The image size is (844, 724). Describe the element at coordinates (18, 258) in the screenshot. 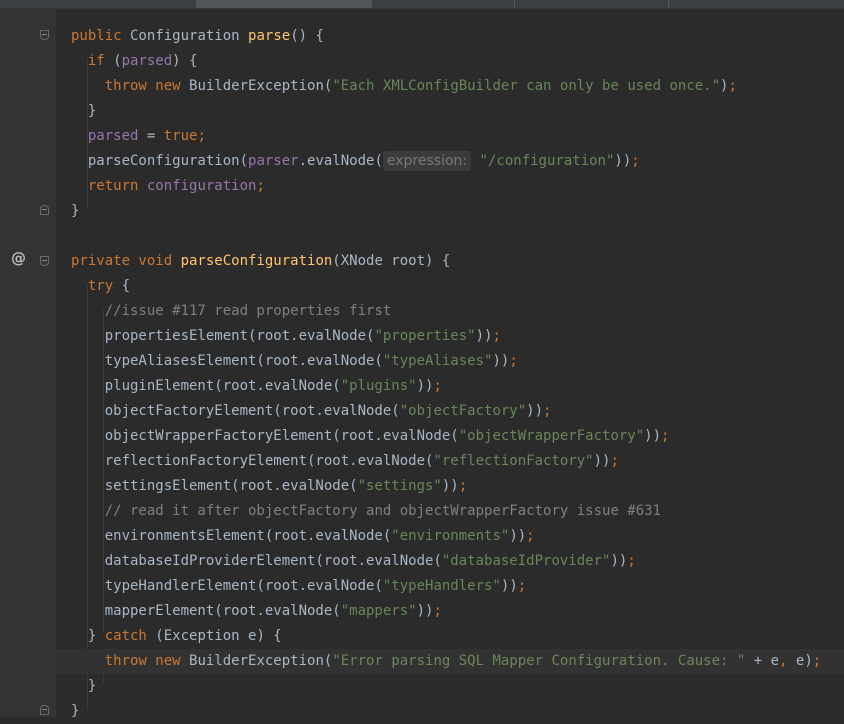

I see `override-marker-icon: @` at that location.